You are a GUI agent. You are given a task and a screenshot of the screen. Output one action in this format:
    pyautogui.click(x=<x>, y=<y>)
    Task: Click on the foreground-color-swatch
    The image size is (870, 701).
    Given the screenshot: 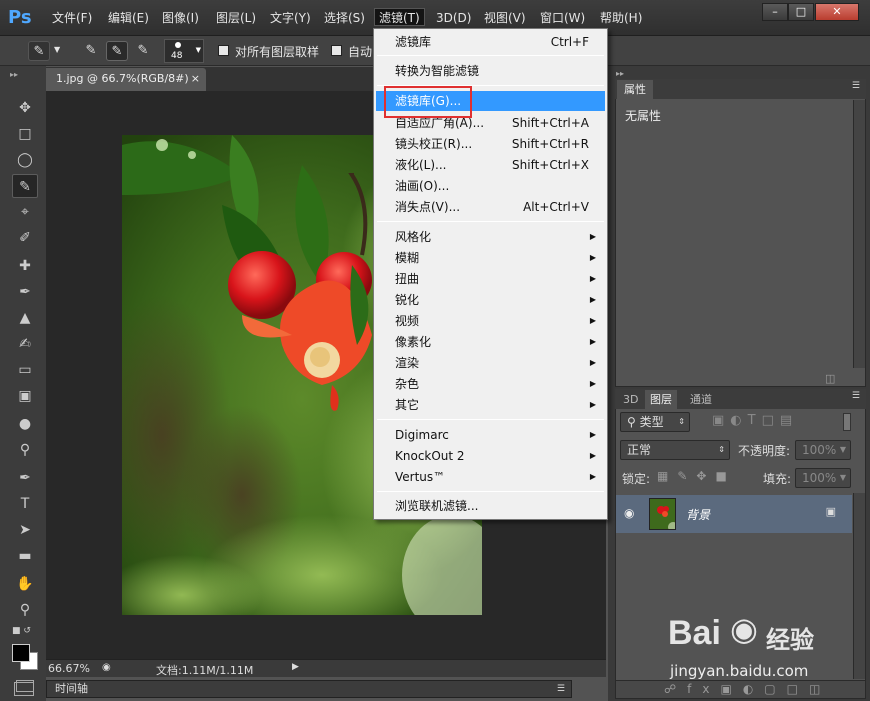 What is the action you would take?
    pyautogui.click(x=21, y=653)
    